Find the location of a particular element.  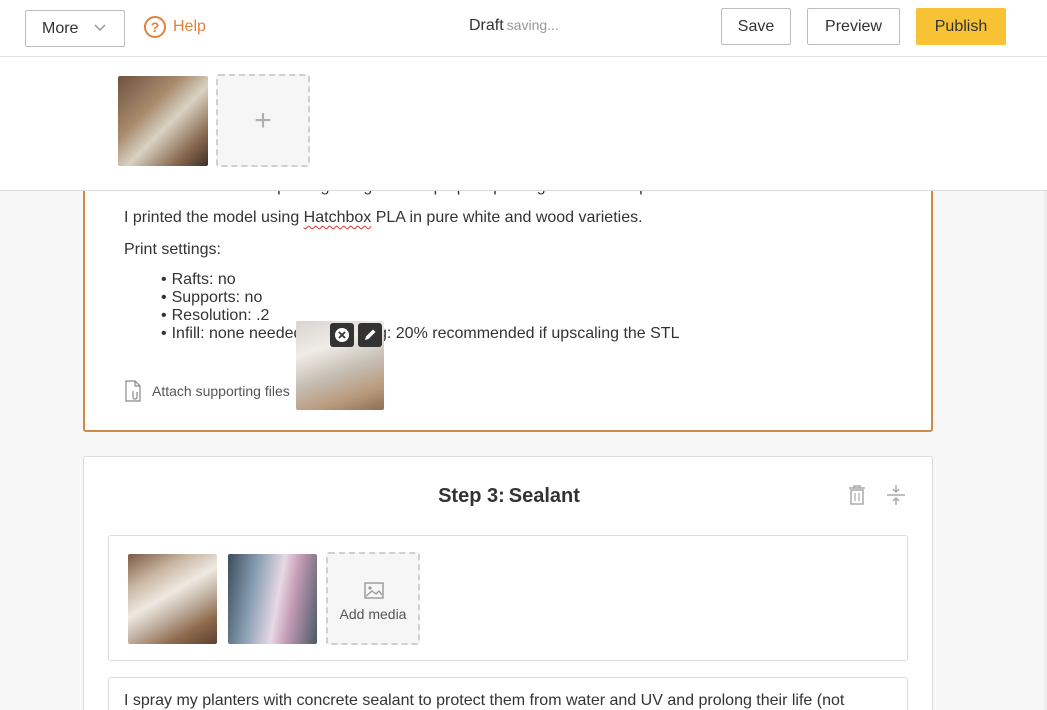

save-button: Save is located at coordinates (756, 26).